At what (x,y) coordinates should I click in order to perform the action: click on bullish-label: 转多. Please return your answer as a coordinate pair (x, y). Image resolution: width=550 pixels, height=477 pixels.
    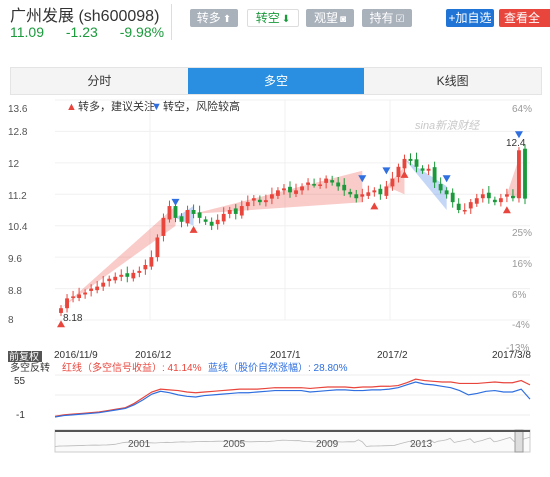
    Looking at the image, I should click on (208, 18).